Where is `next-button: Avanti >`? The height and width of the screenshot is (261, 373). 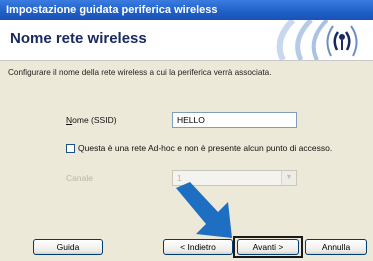 next-button: Avanti > is located at coordinates (268, 247).